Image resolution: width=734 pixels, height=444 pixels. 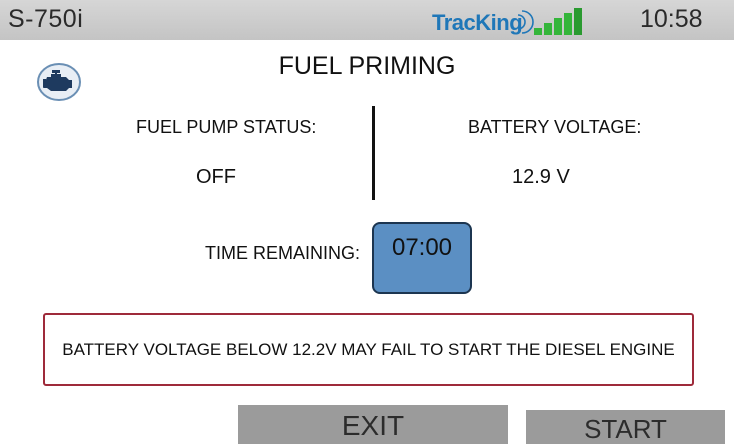 What do you see at coordinates (541, 177) in the screenshot?
I see `battery-voltage-value: 12.9 V` at bounding box center [541, 177].